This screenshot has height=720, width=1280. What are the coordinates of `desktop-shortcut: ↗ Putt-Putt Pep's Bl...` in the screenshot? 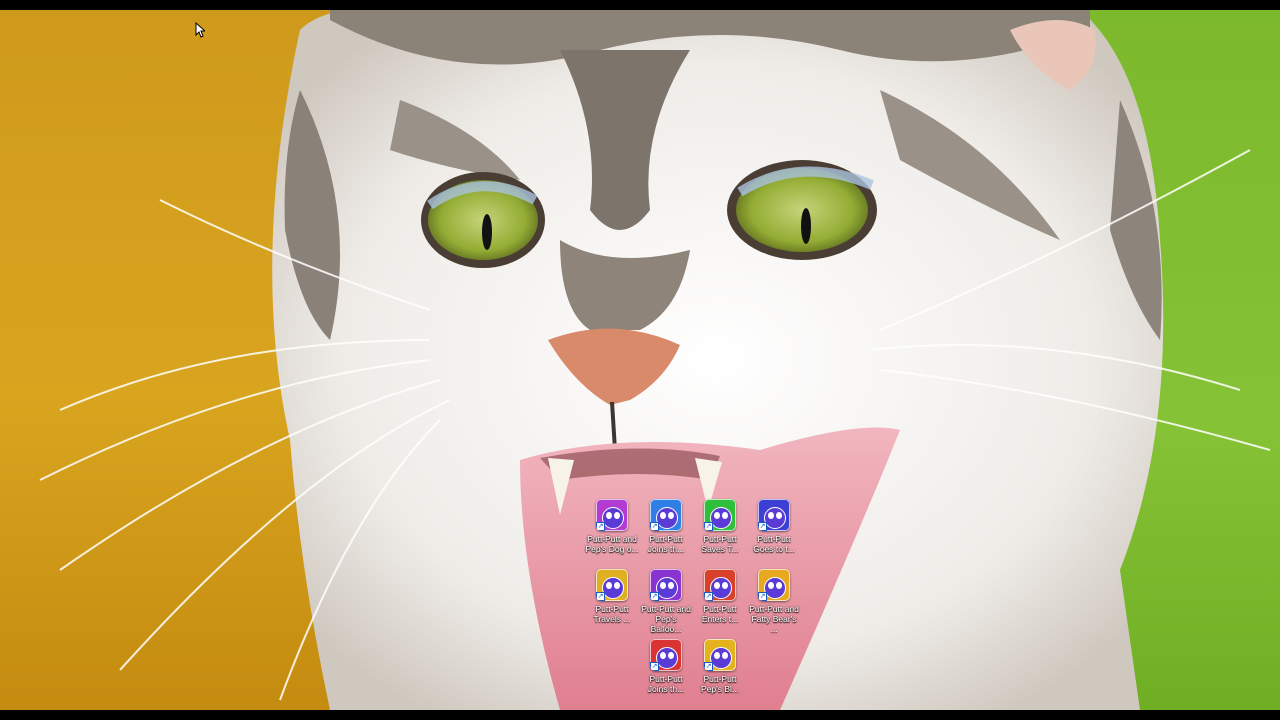 It's located at (720, 673).